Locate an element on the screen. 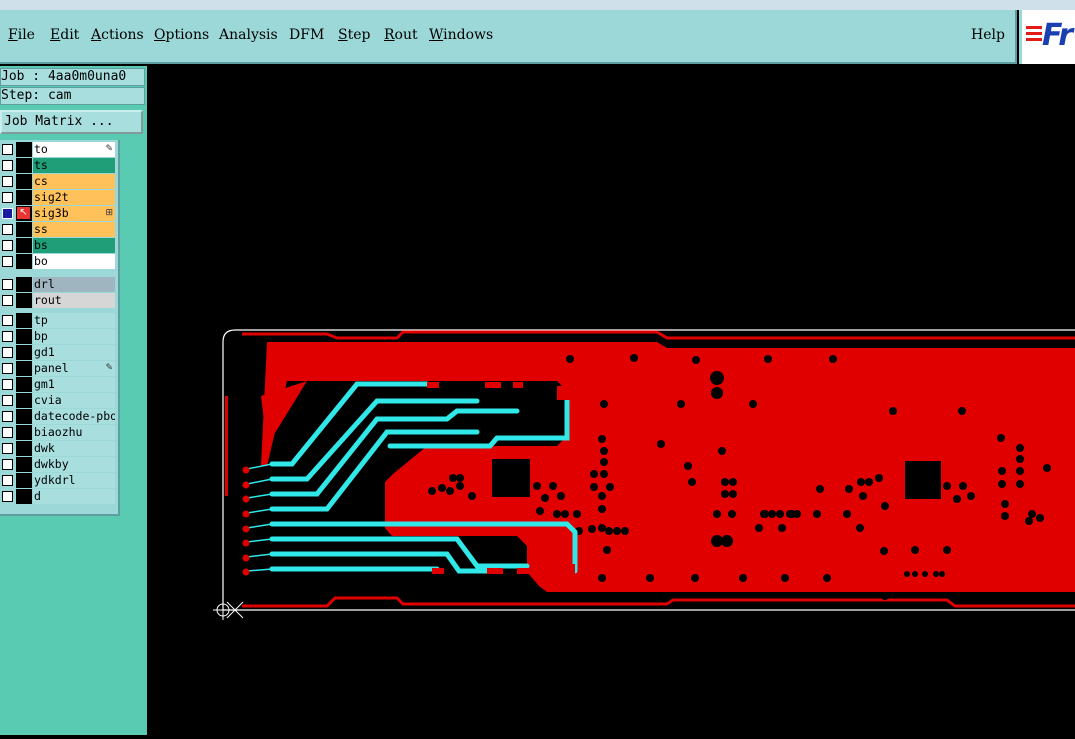 Image resolution: width=1075 pixels, height=739 pixels. layer-row-dwkby: dwkby is located at coordinates (58, 464).